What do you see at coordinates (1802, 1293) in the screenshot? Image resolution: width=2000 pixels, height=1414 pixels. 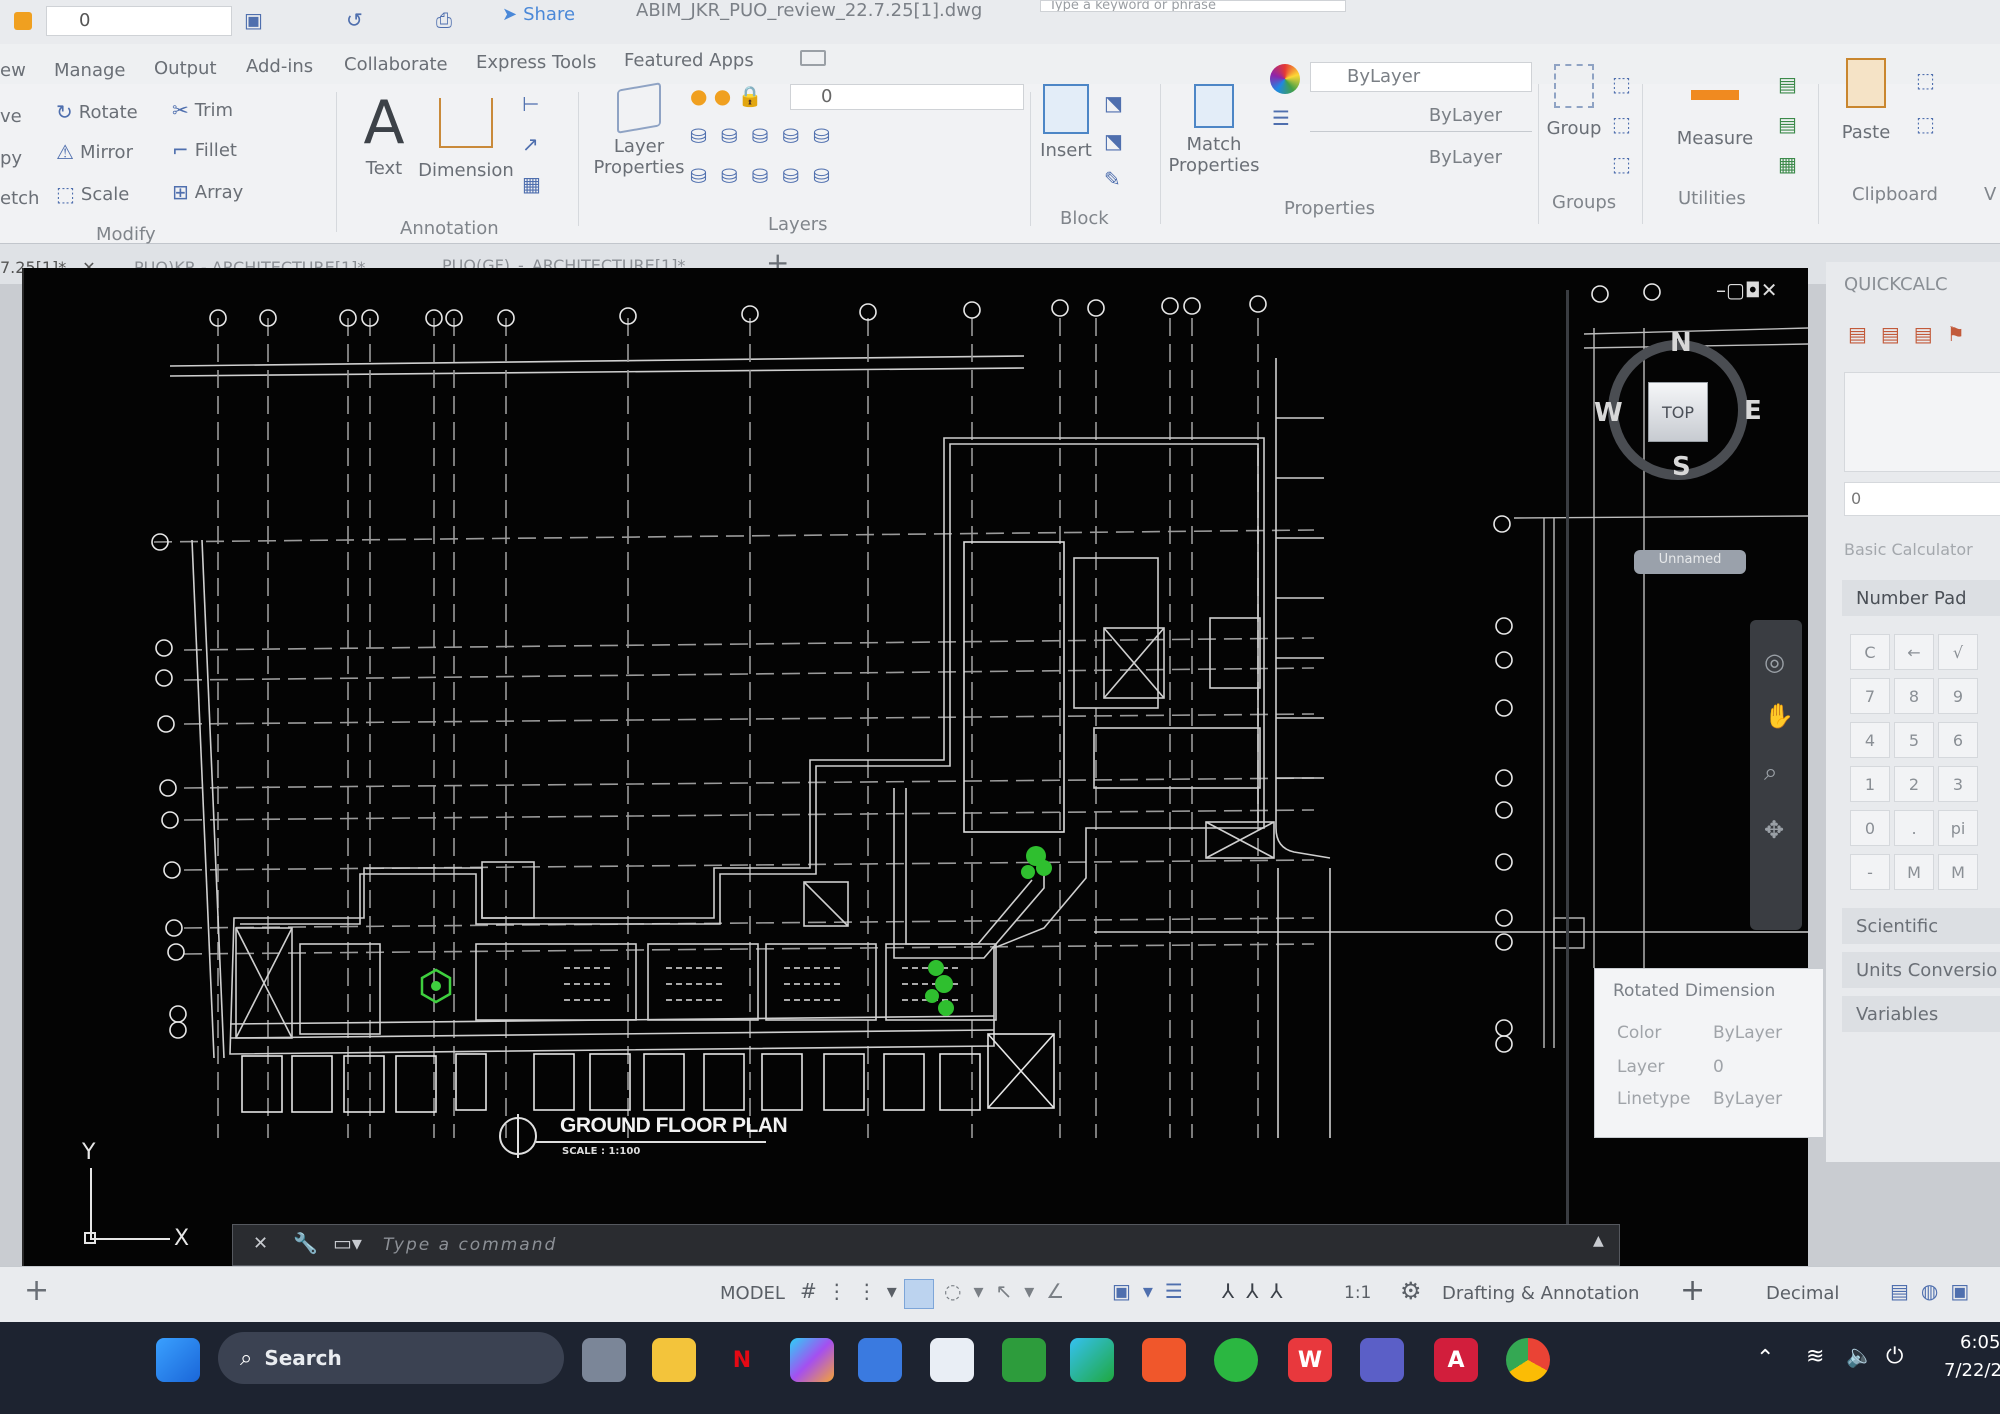 I see `units-button: Decimal` at bounding box center [1802, 1293].